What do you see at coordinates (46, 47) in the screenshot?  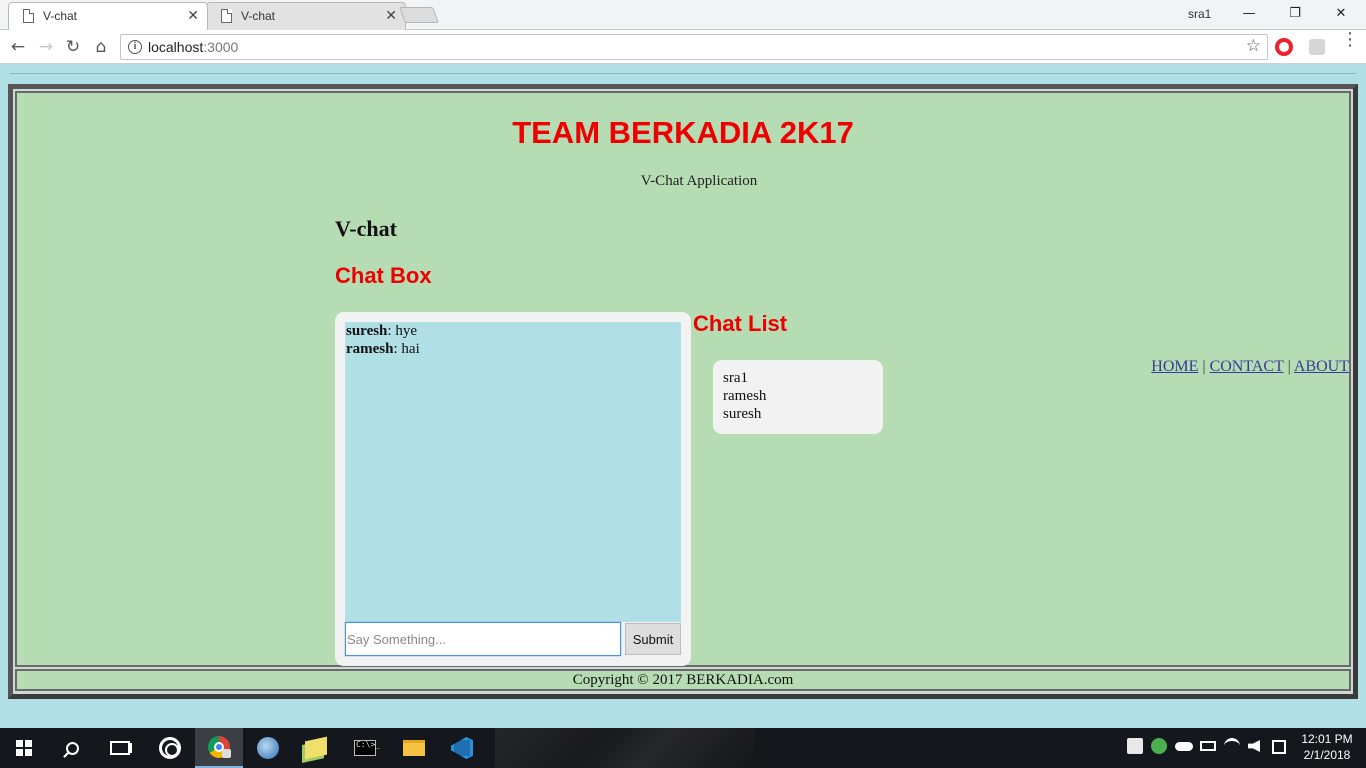 I see `forward-button: →` at bounding box center [46, 47].